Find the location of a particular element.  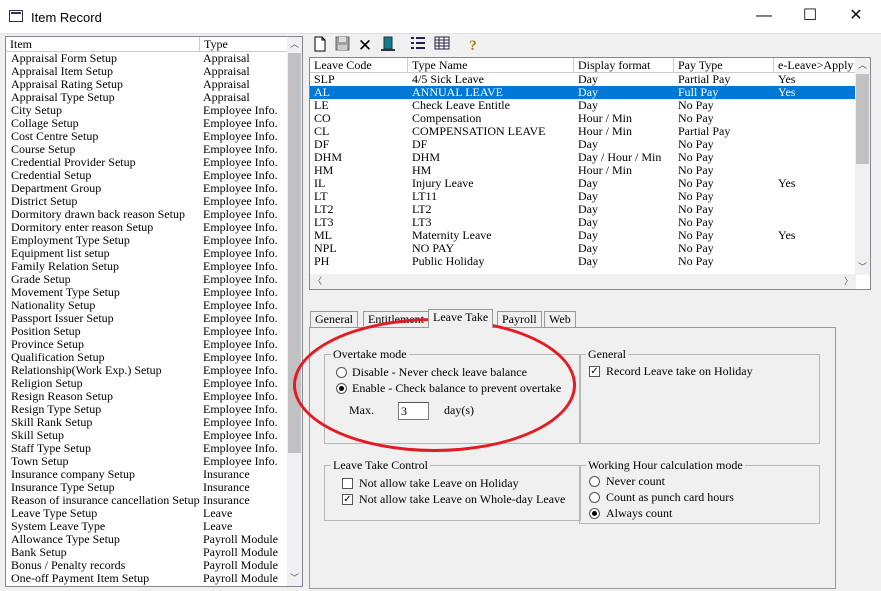

col-header-type-name: Type Name is located at coordinates (491, 65).